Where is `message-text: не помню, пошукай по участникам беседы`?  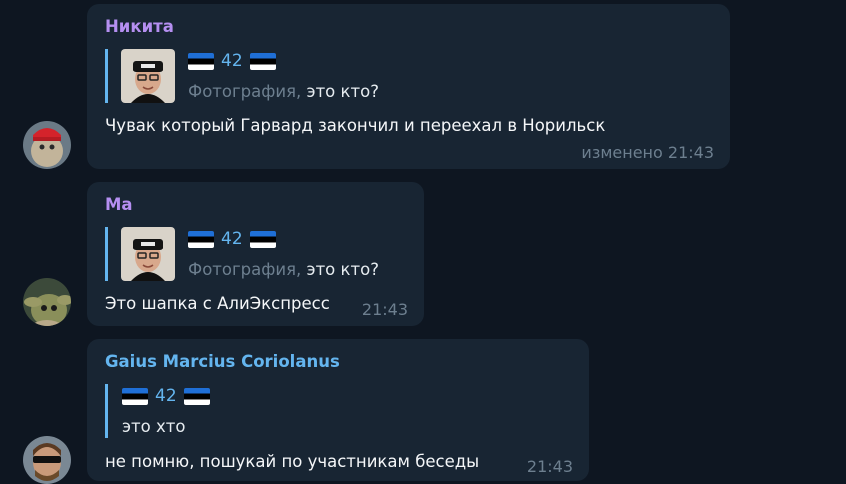 message-text: не помню, пошукай по участникам беседы is located at coordinates (292, 461).